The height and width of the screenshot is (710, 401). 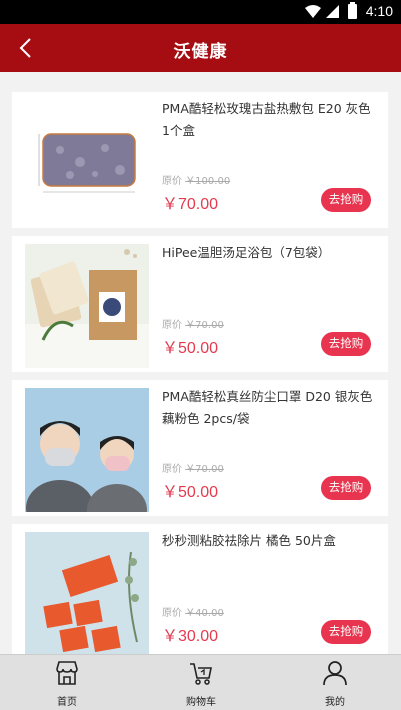 I want to click on store-icon, so click(x=67, y=673).